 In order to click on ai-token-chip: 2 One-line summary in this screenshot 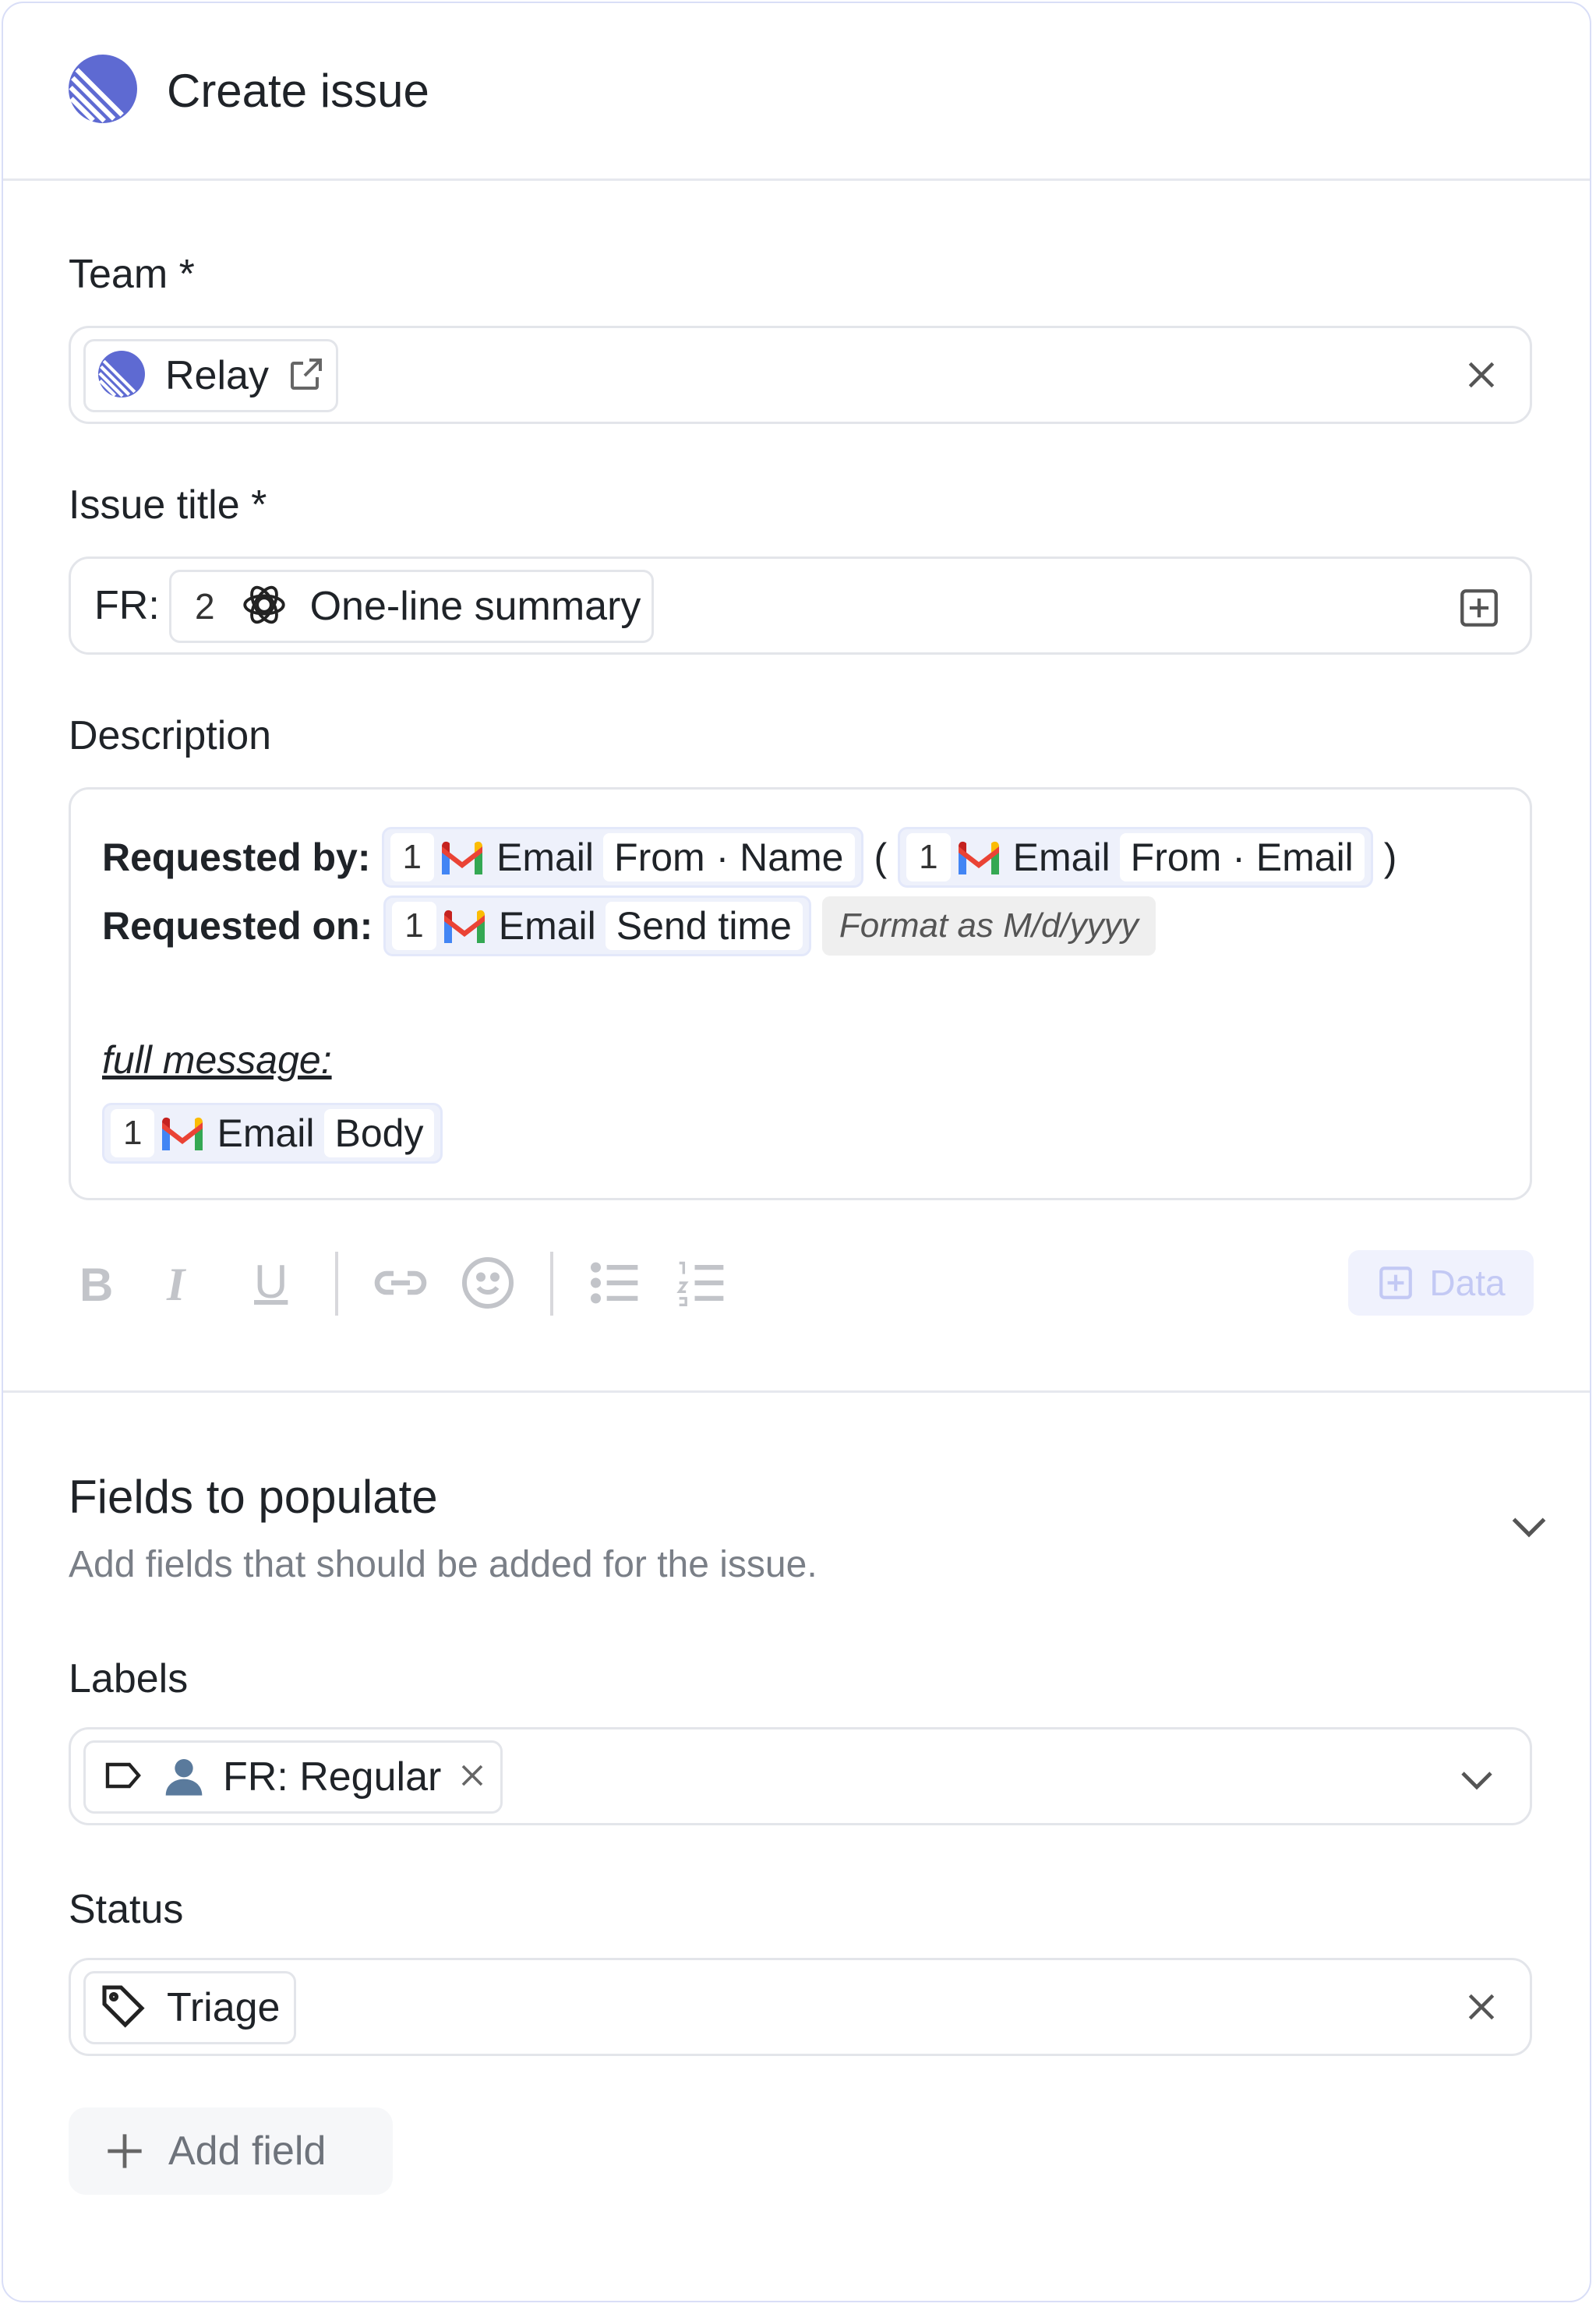, I will do `click(412, 606)`.